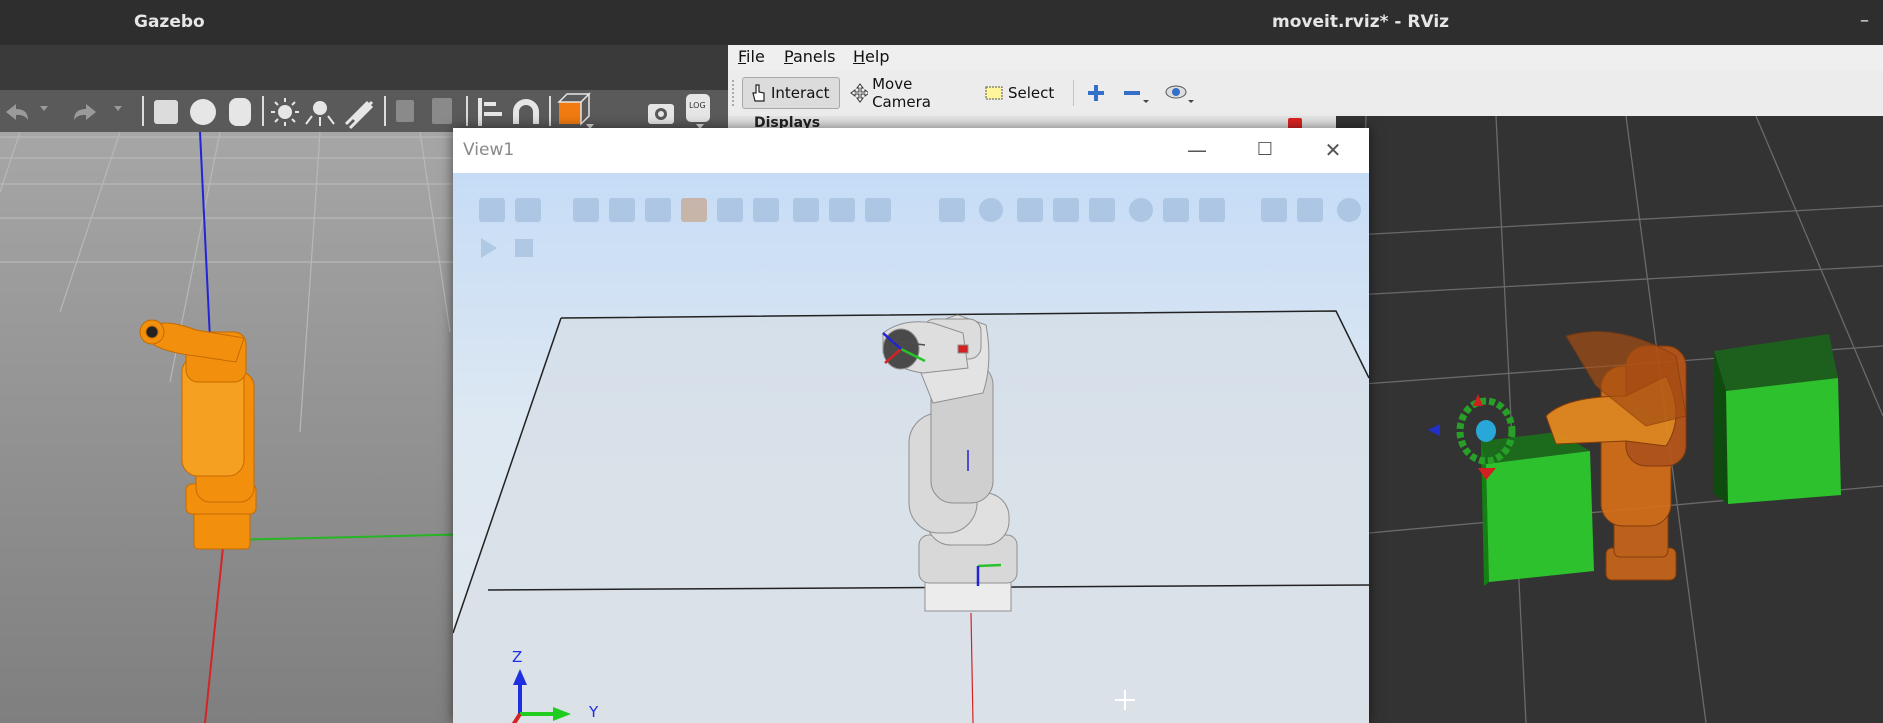  I want to click on rviz-toolbar: Interact Move Camera Select, so click(1305, 93).